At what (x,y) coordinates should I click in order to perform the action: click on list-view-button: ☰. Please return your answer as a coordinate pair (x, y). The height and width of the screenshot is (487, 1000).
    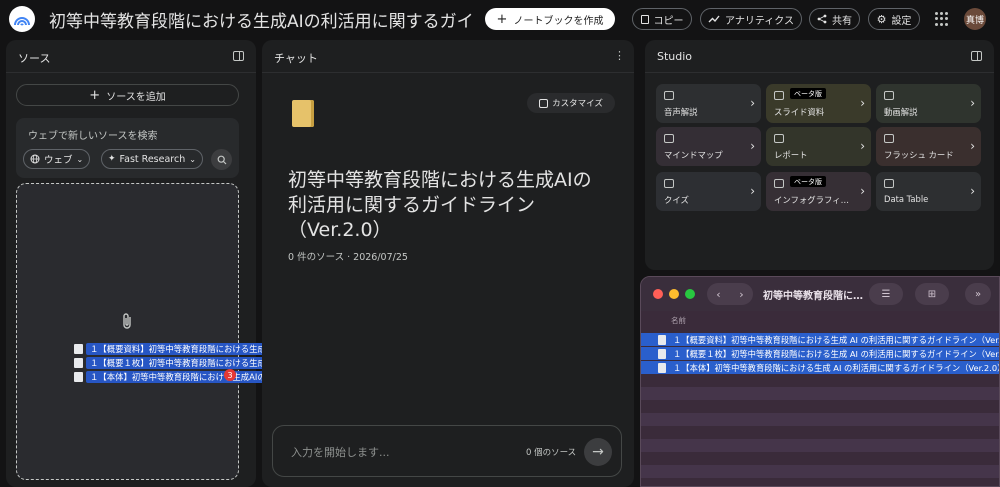
    Looking at the image, I should click on (886, 294).